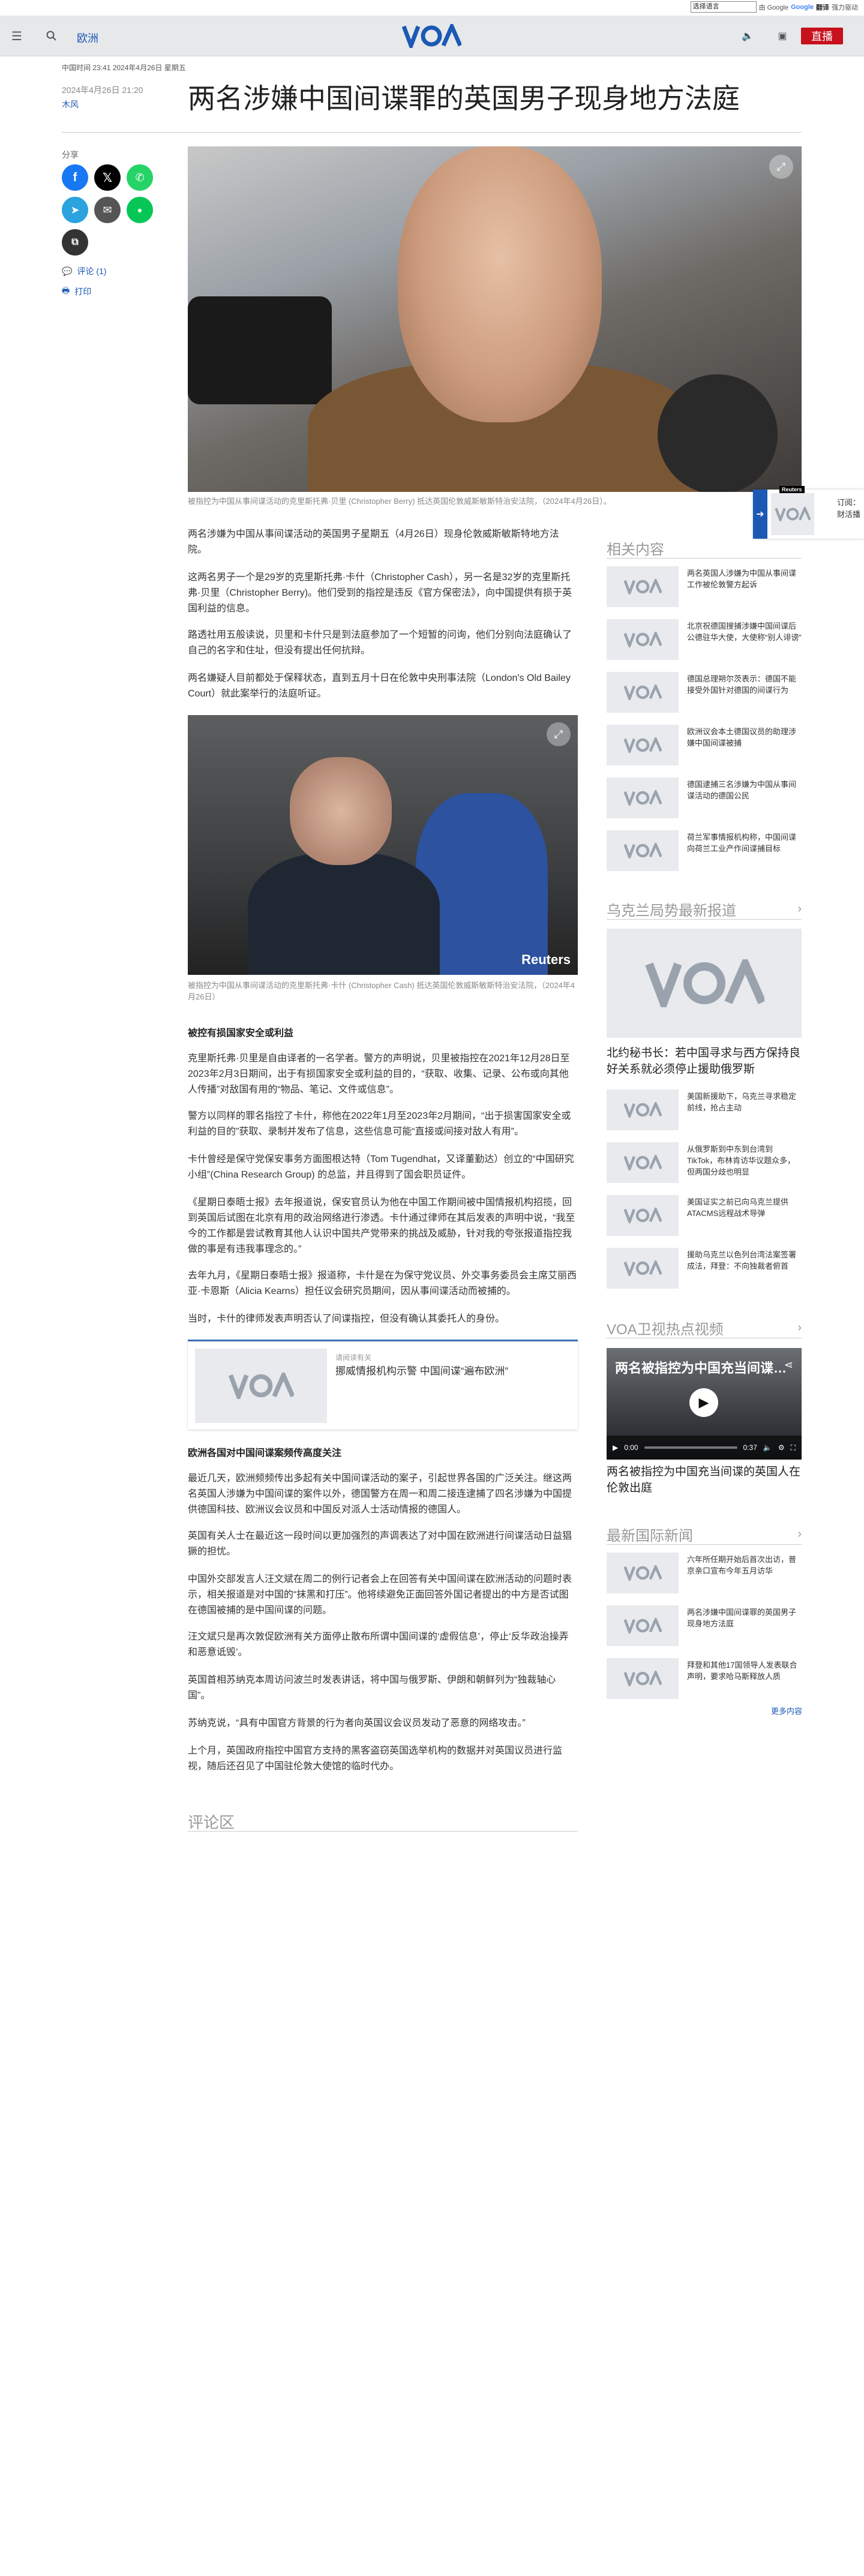  What do you see at coordinates (704, 1574) in the screenshot?
I see `world-item: 六年所任期开始后首次出访，普京亲口宣布今年五月访华` at bounding box center [704, 1574].